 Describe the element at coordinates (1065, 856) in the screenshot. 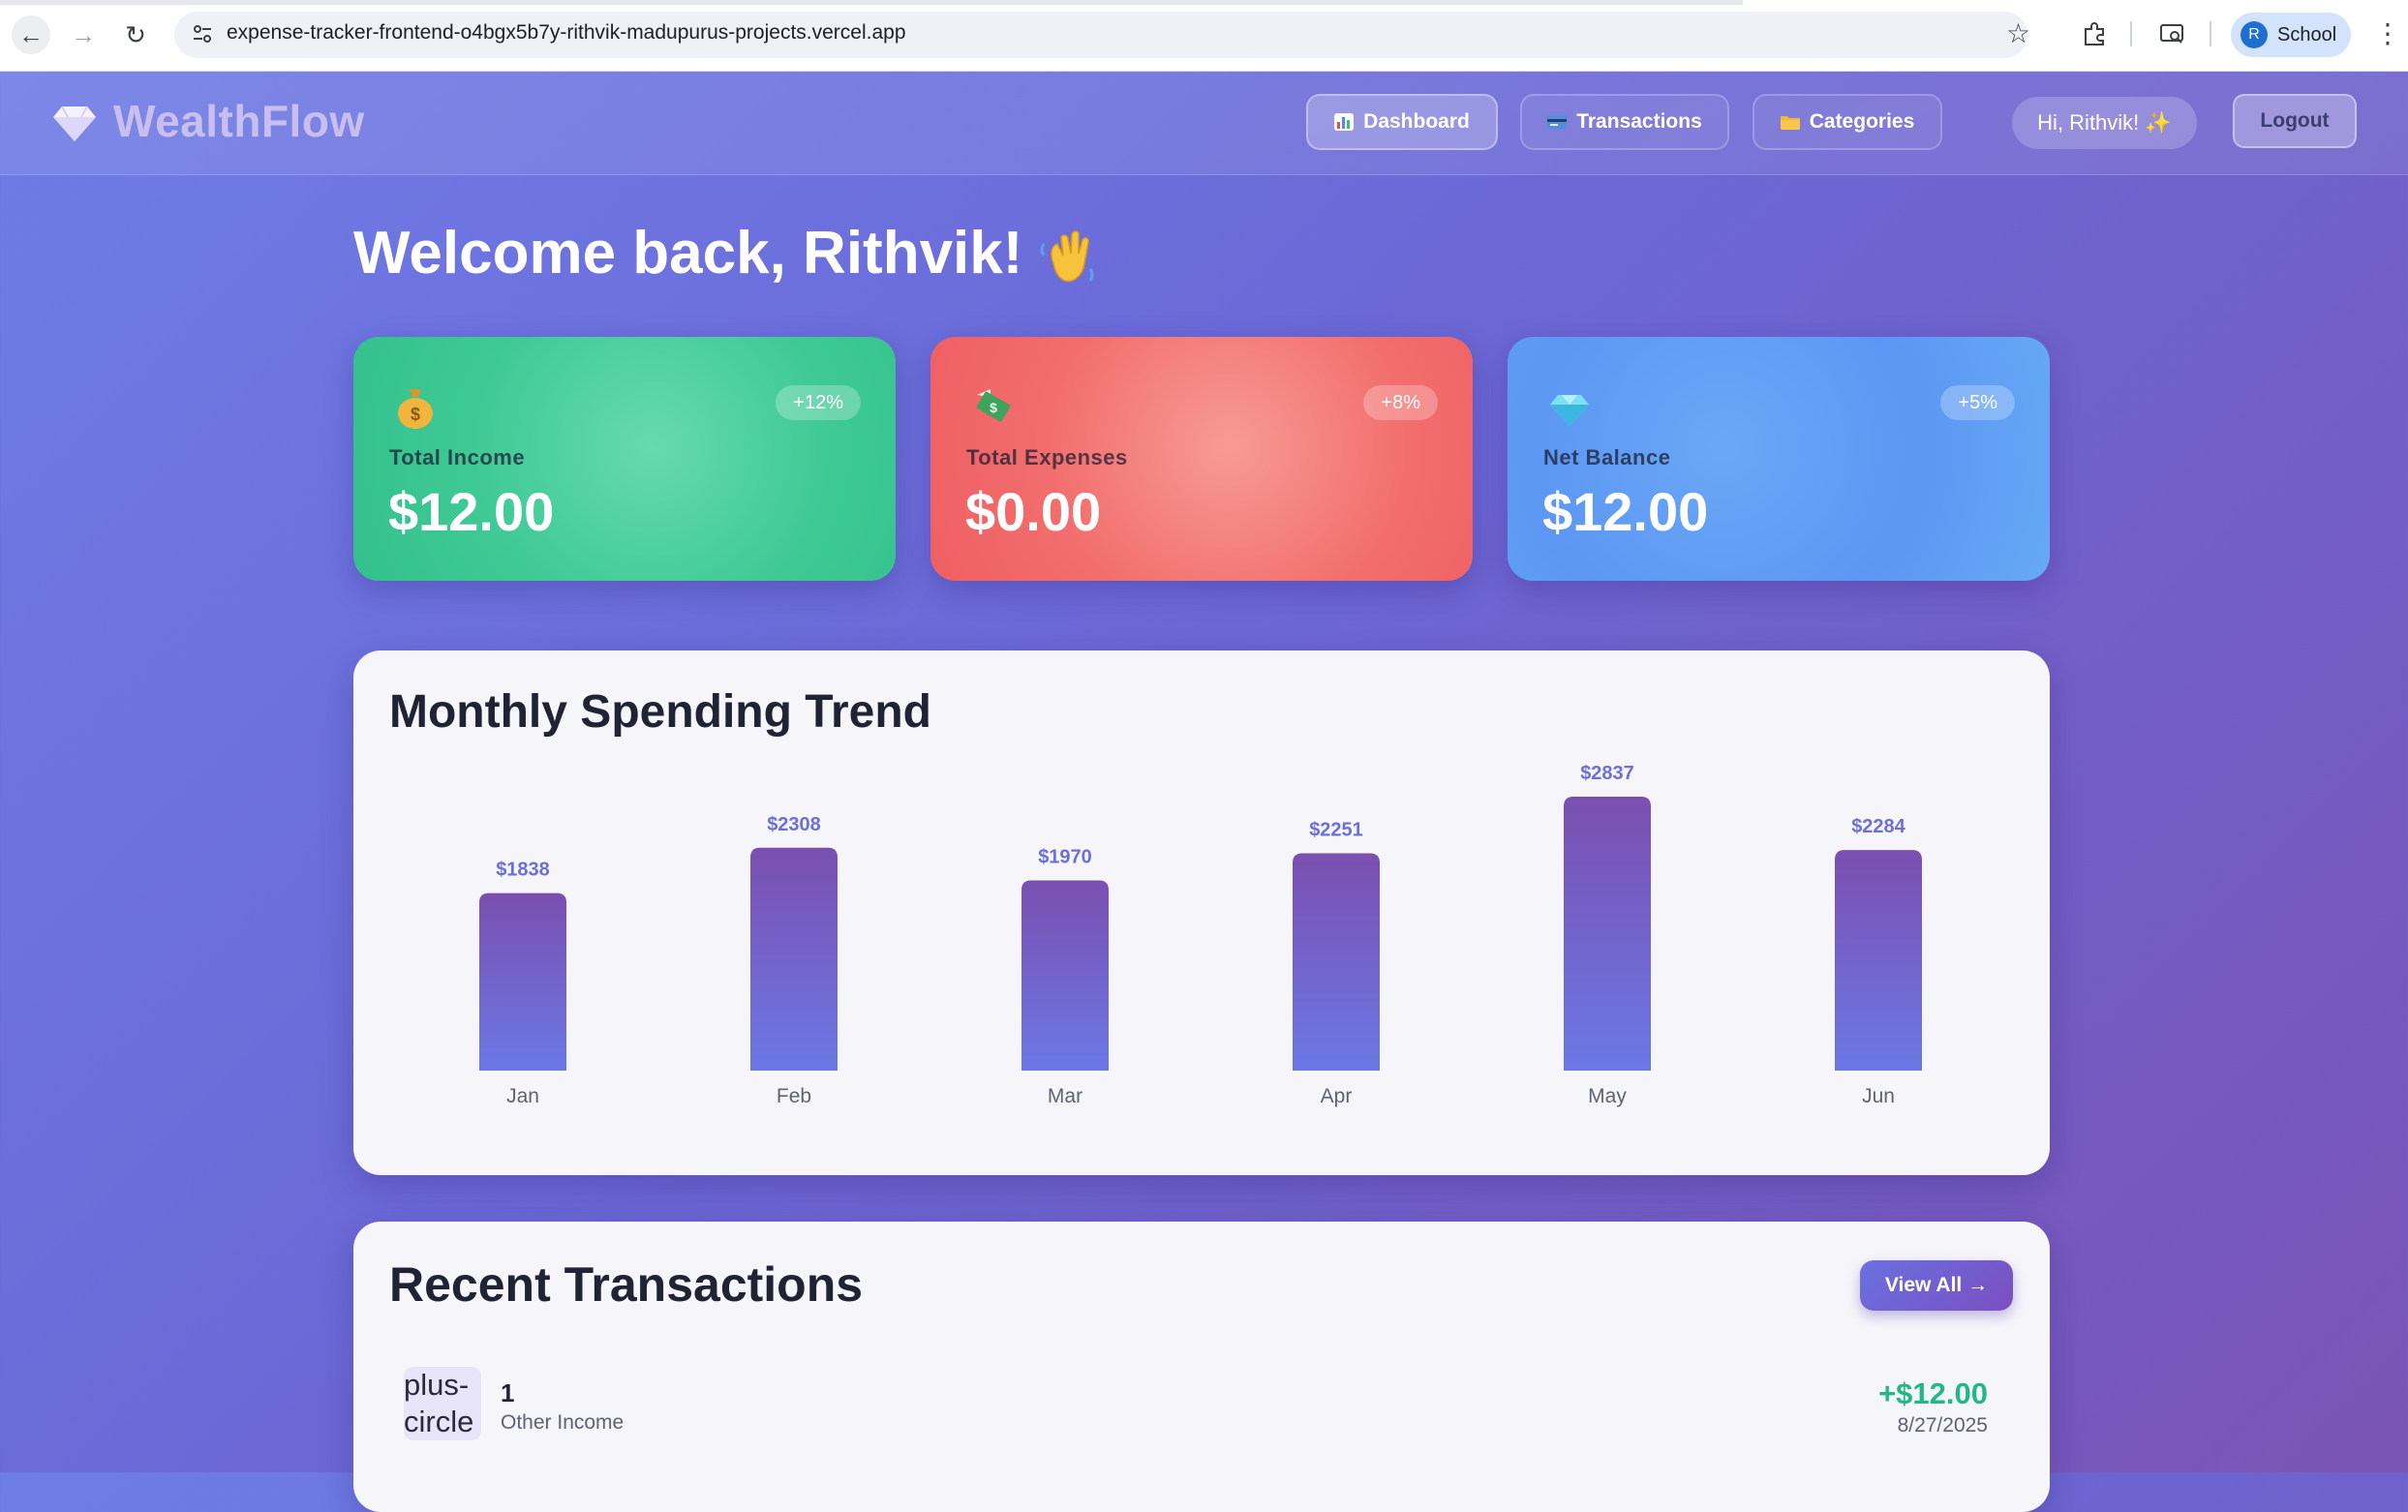

I see `chart-value-label: $1970` at that location.